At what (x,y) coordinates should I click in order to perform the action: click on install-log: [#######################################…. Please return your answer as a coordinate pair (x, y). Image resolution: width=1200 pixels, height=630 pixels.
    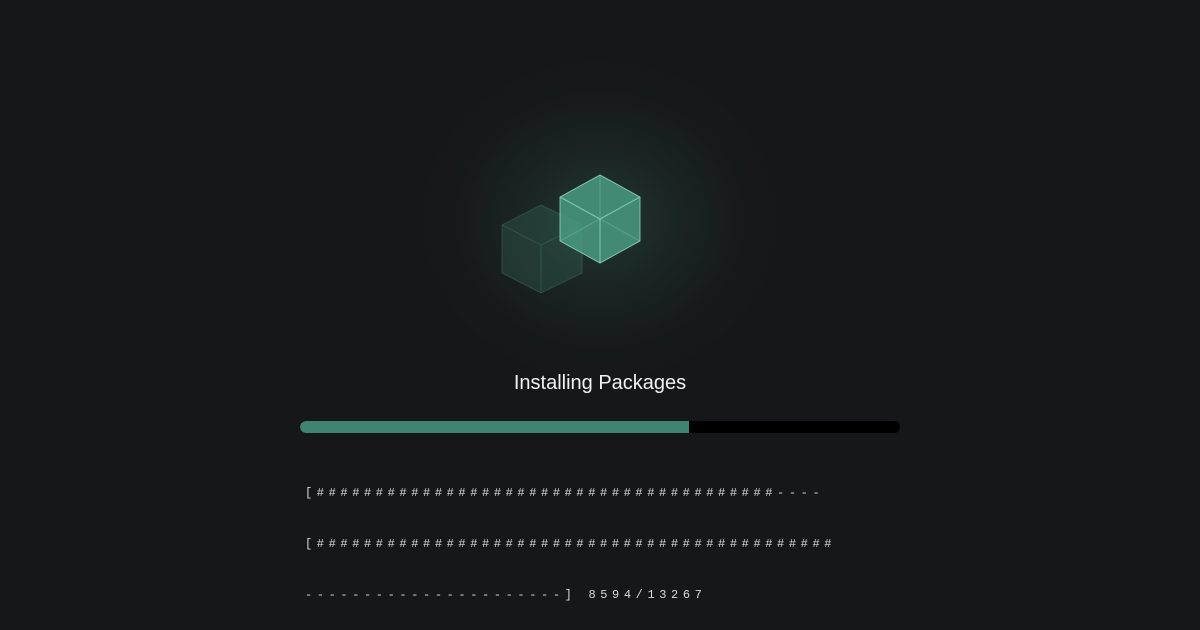
    Looking at the image, I should click on (595, 540).